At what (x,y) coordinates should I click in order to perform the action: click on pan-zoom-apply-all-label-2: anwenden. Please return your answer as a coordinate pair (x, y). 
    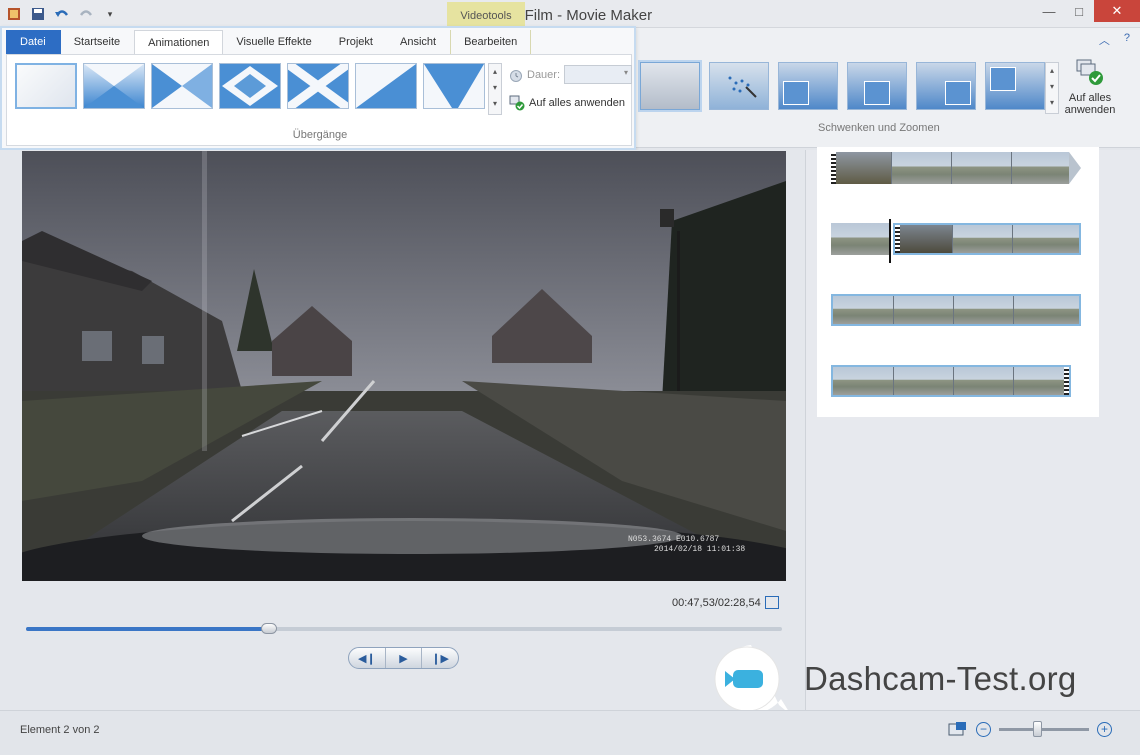
    Looking at the image, I should click on (1090, 110).